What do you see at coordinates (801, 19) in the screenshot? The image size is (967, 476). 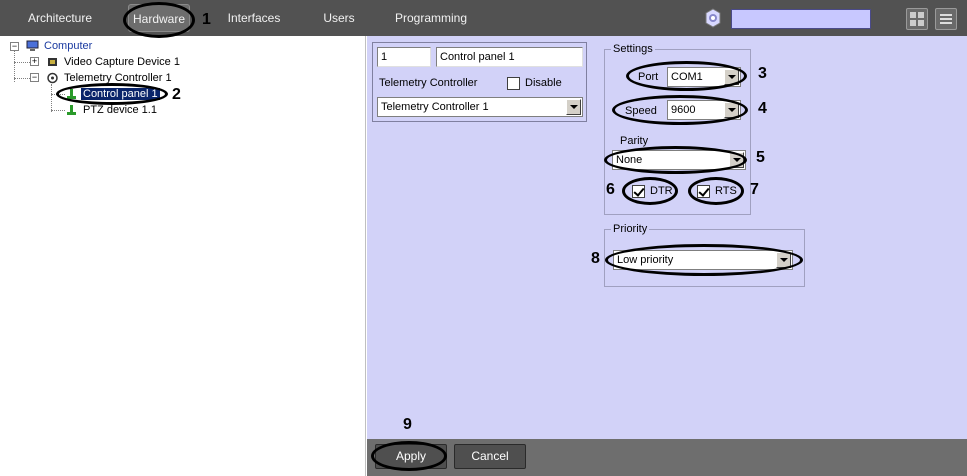 I see `search-input` at bounding box center [801, 19].